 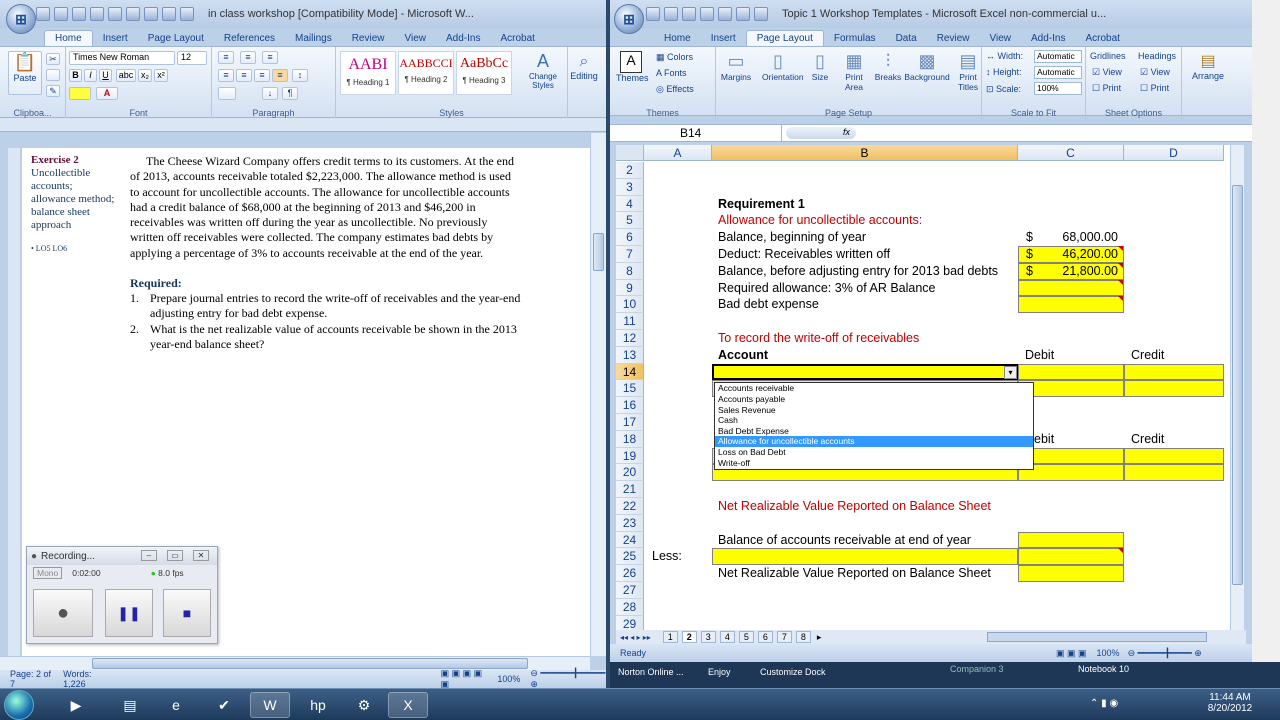 What do you see at coordinates (630, 405) in the screenshot?
I see `row-header-16: 16` at bounding box center [630, 405].